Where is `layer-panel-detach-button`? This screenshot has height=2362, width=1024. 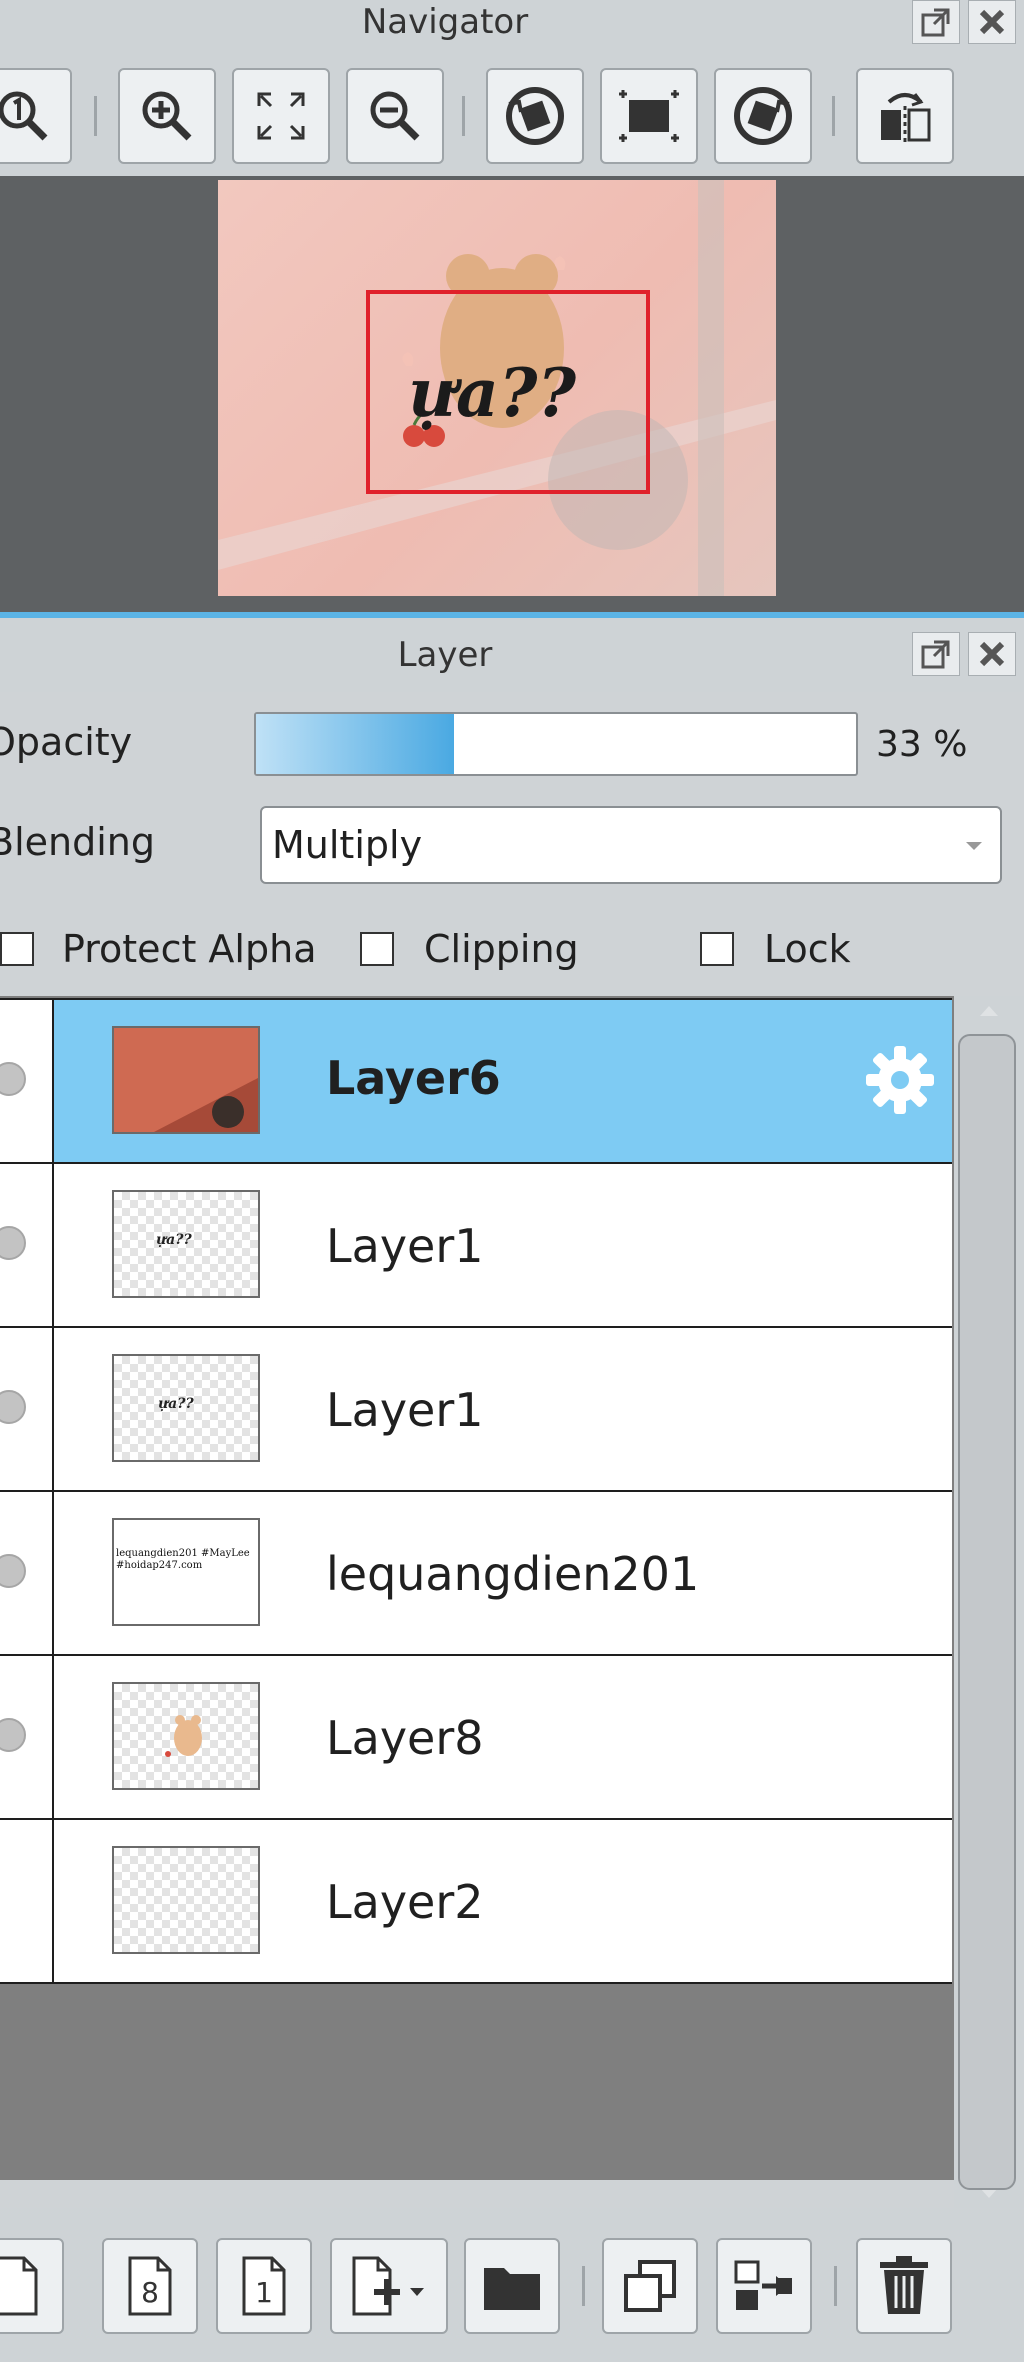
layer-panel-detach-button is located at coordinates (936, 654).